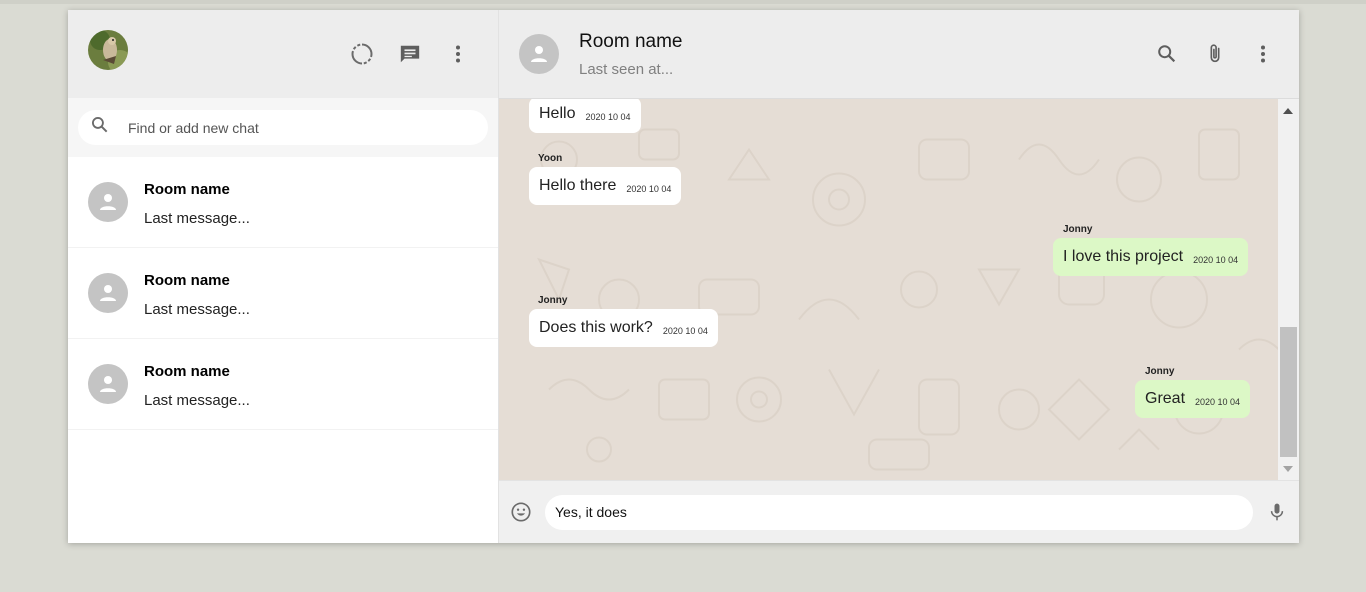  Describe the element at coordinates (631, 41) in the screenshot. I see `chat-title: Room name` at that location.